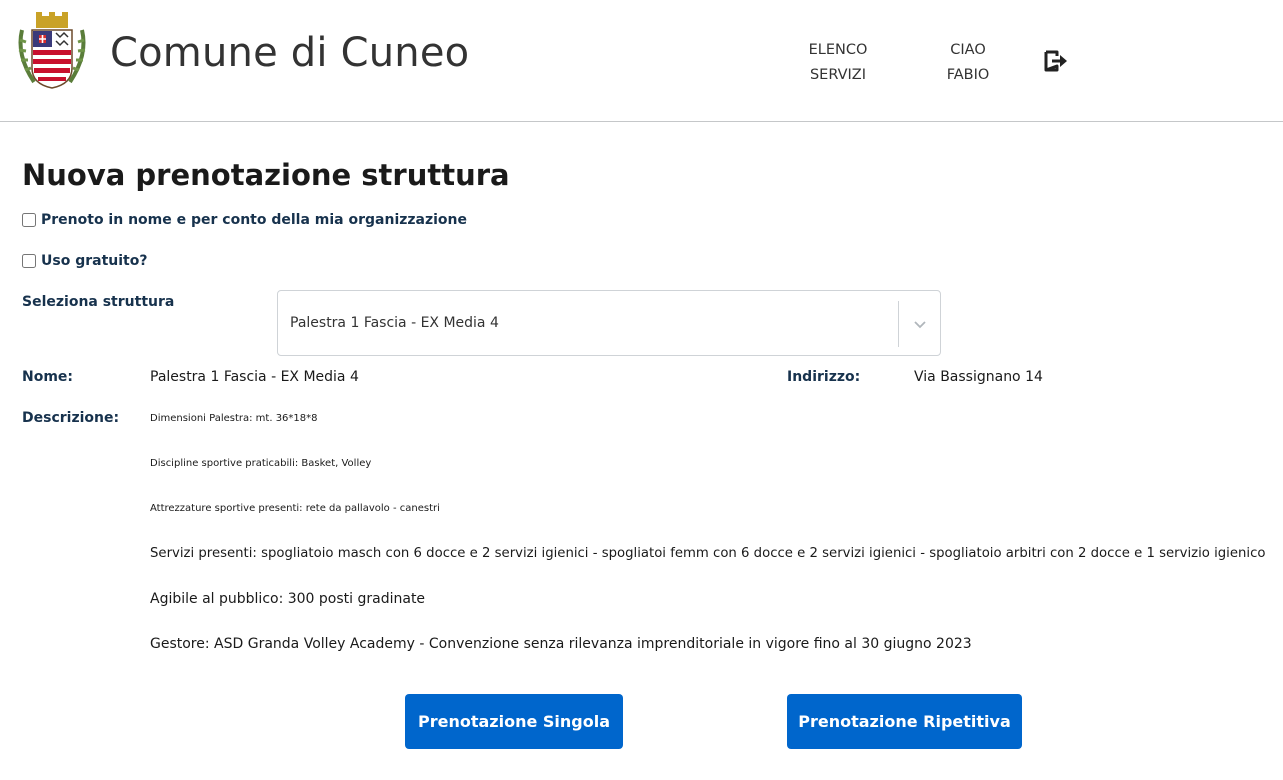 The image size is (1283, 780). Describe the element at coordinates (266, 175) in the screenshot. I see `page-title: Nuova prenotazione struttura` at that location.